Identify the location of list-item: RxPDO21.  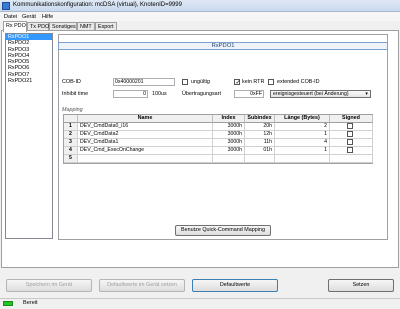
(29, 81).